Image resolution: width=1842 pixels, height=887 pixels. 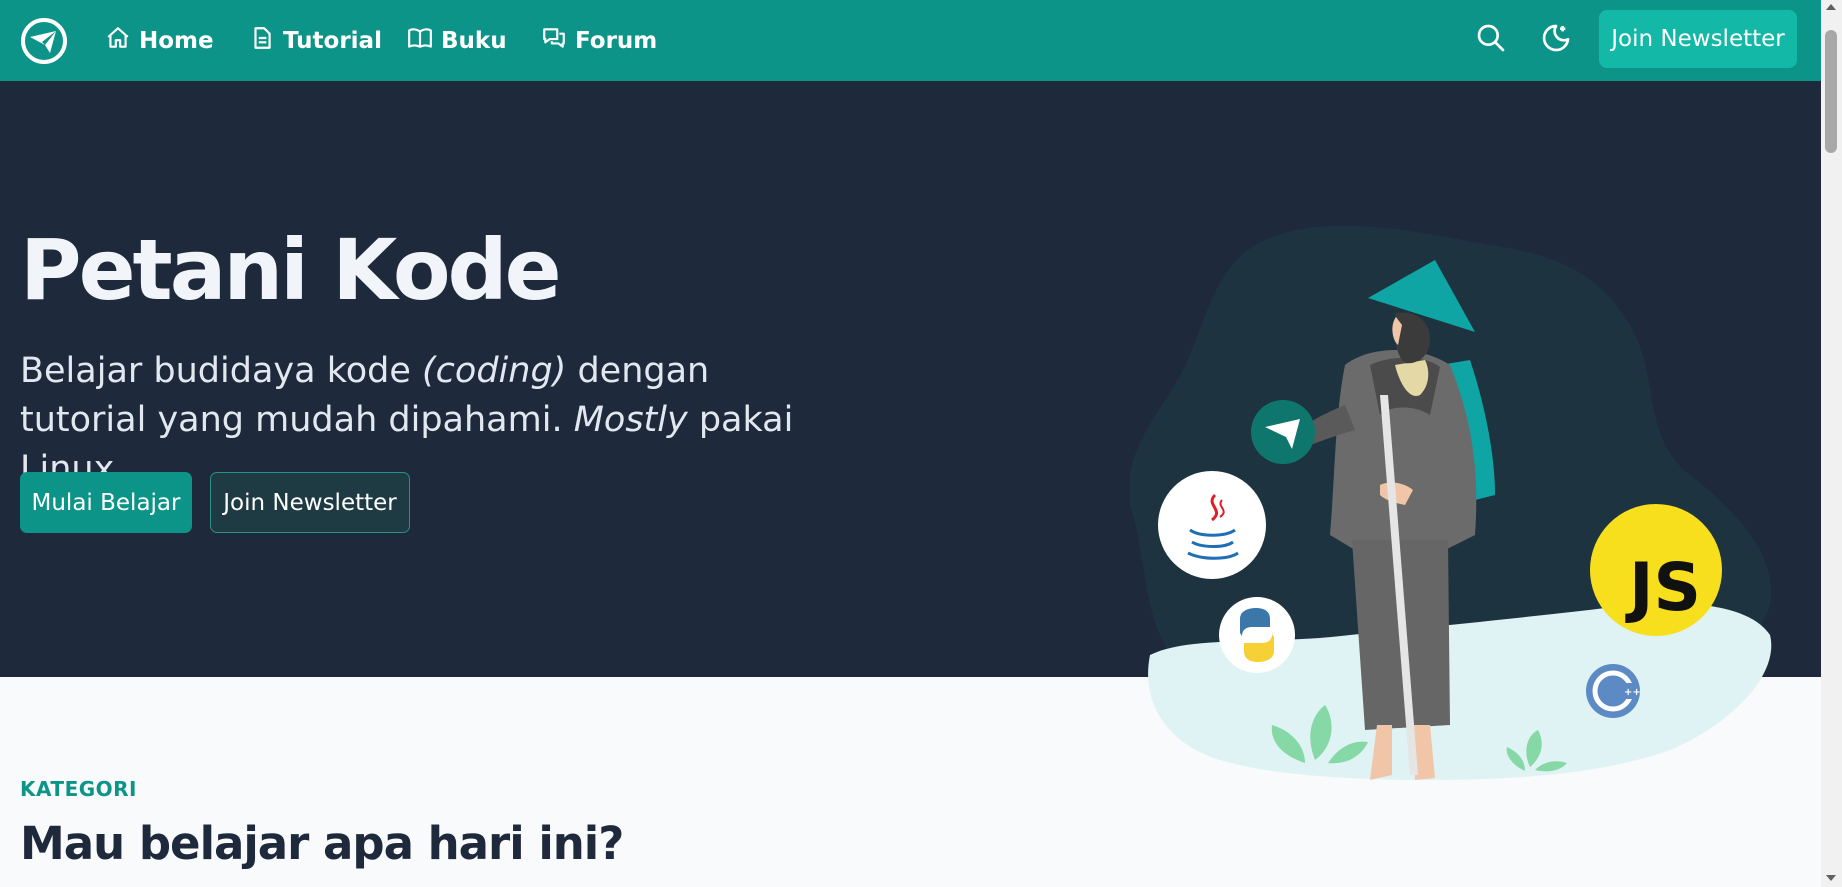 I want to click on scrollbar-thumb, so click(x=1831, y=91).